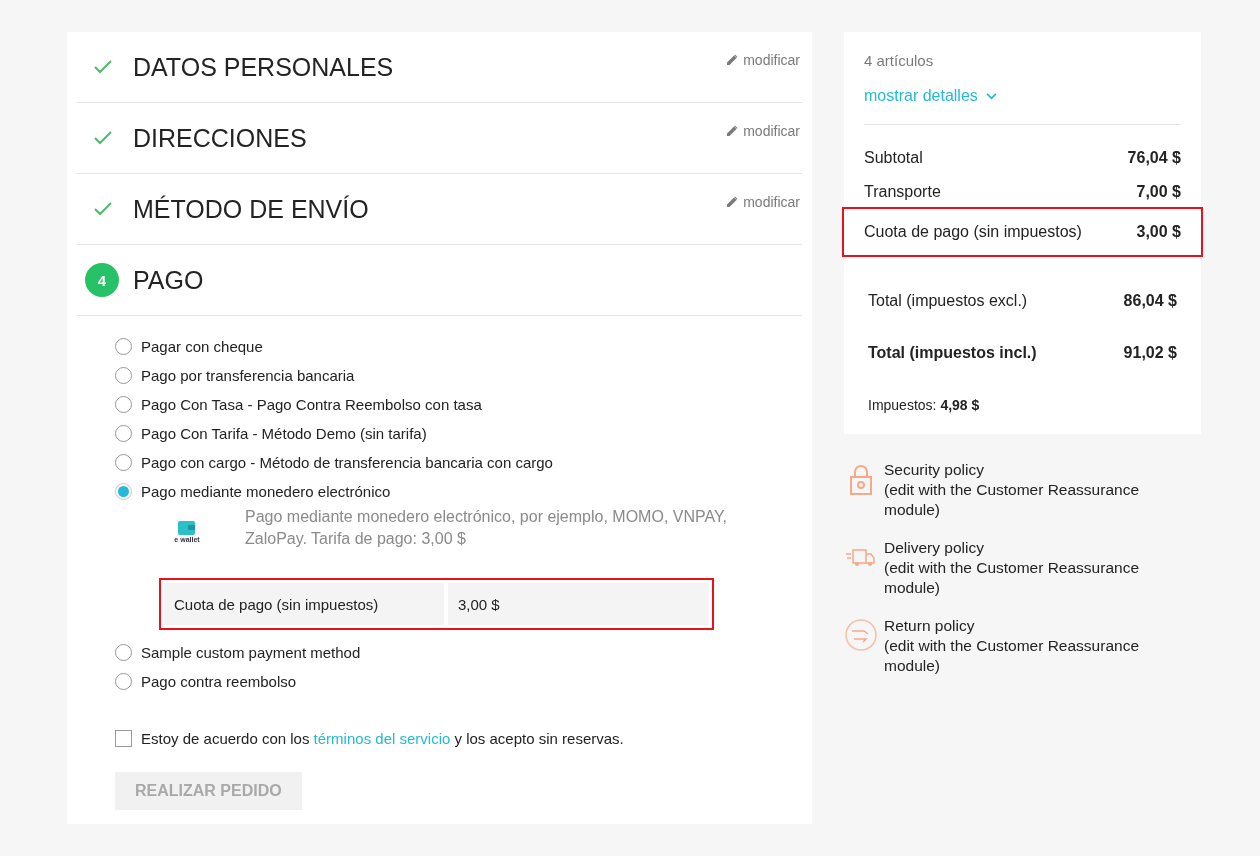  Describe the element at coordinates (893, 158) in the screenshot. I see `line-label: Subtotal` at that location.